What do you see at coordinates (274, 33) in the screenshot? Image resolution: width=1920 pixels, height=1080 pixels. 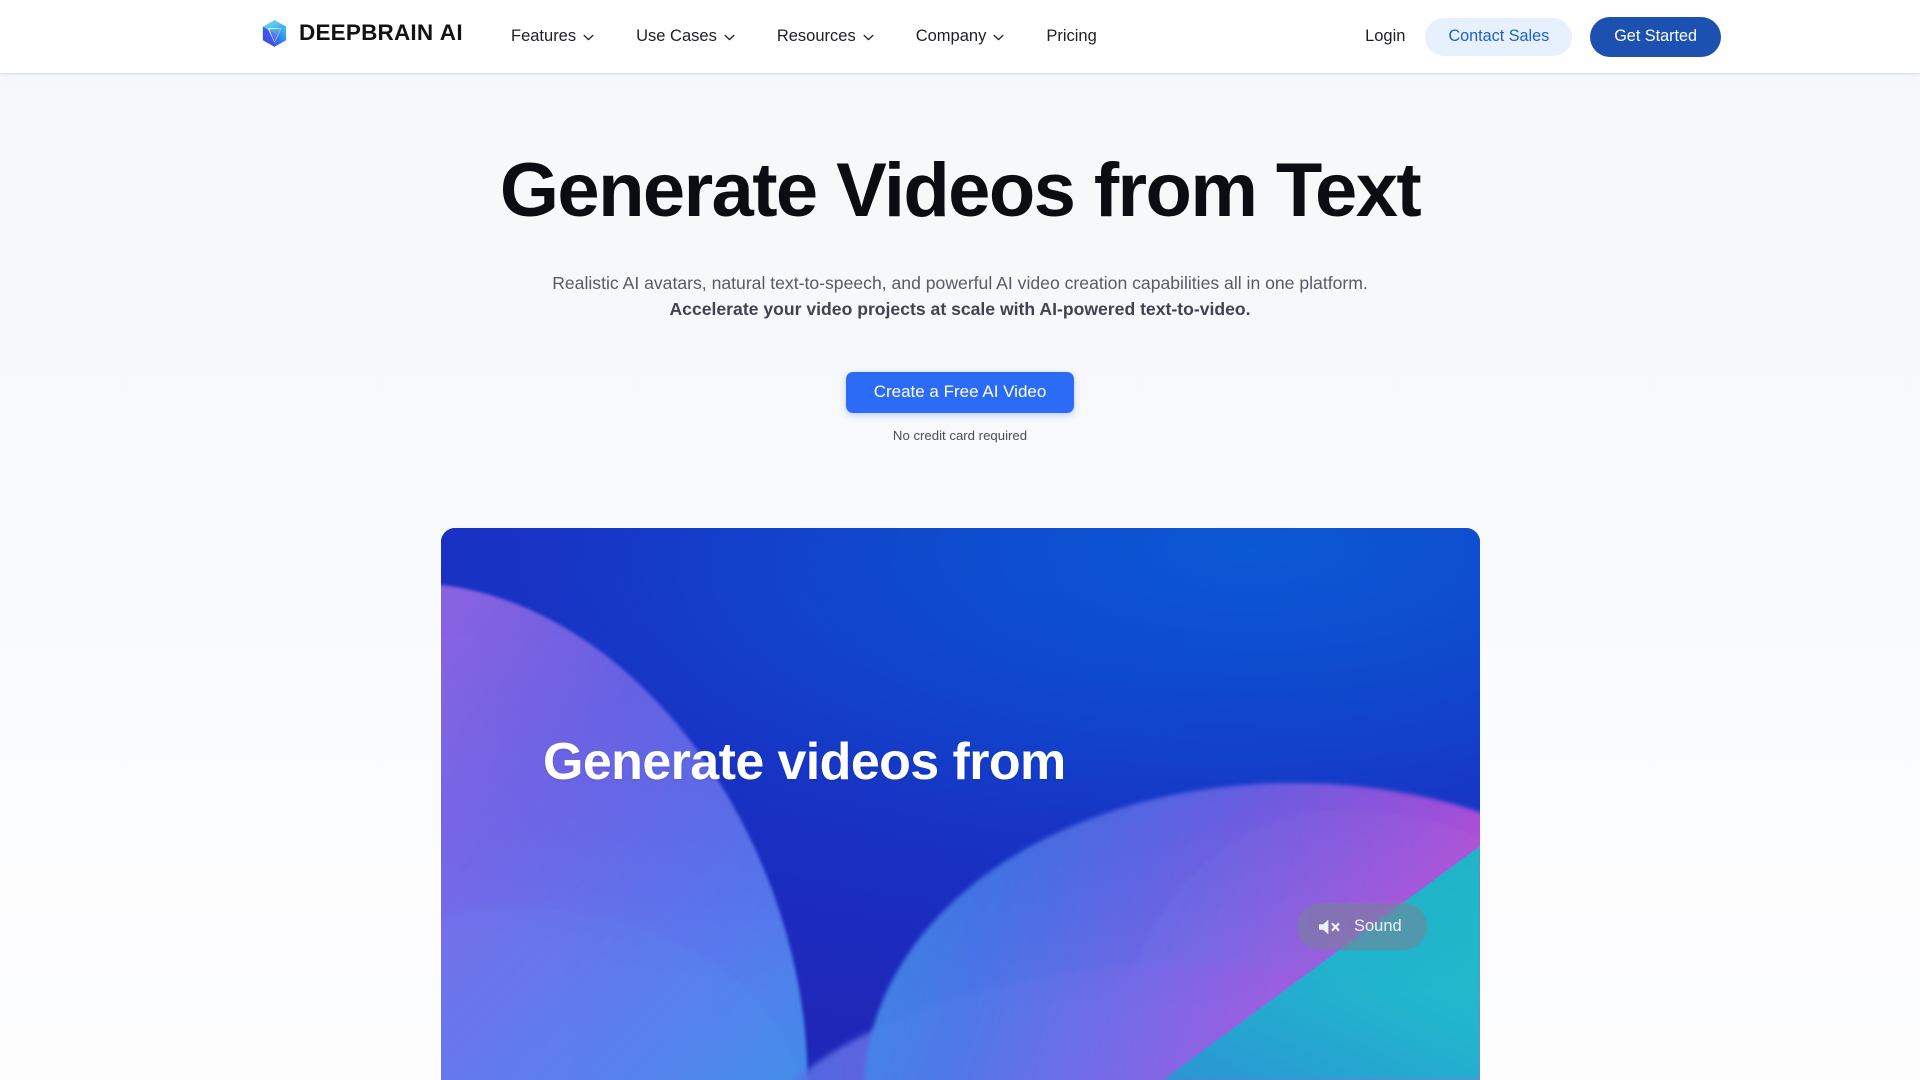 I see `cube-hexagon-logo-icon` at bounding box center [274, 33].